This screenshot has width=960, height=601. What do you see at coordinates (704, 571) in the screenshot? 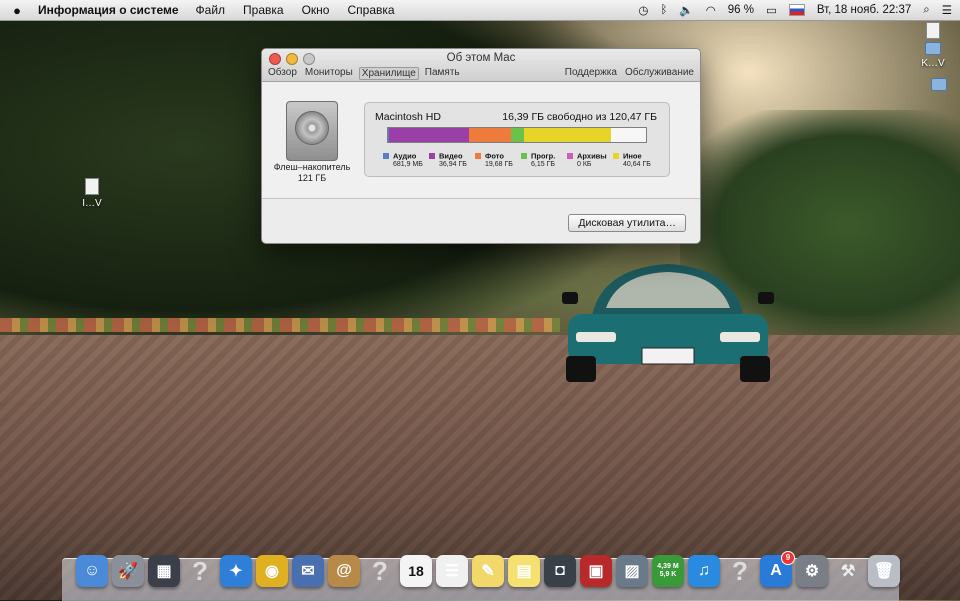
I see `itunes-icon: ♫` at bounding box center [704, 571].